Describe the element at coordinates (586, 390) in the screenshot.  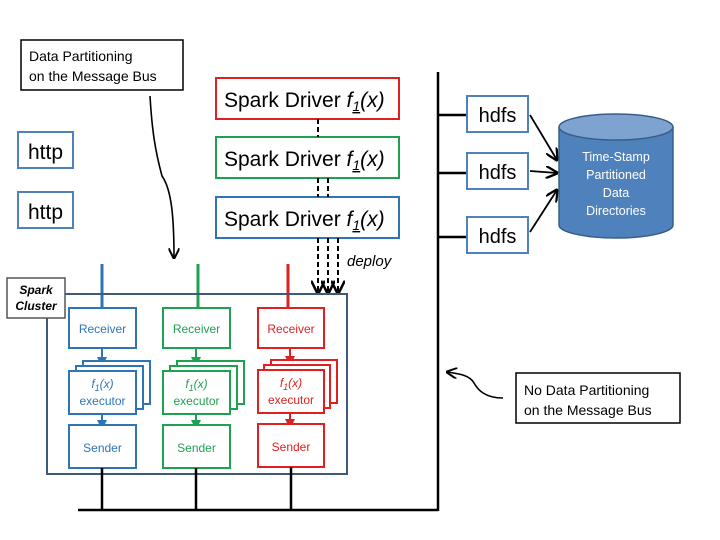
I see `callout-bottom-line1: No Data Partitioning` at that location.